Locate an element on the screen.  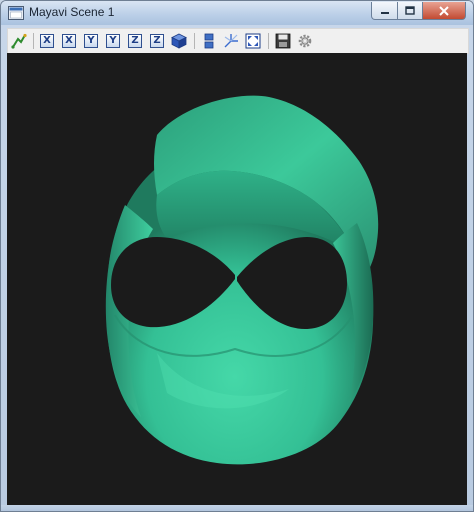
minimize-icon is located at coordinates (384, 12).